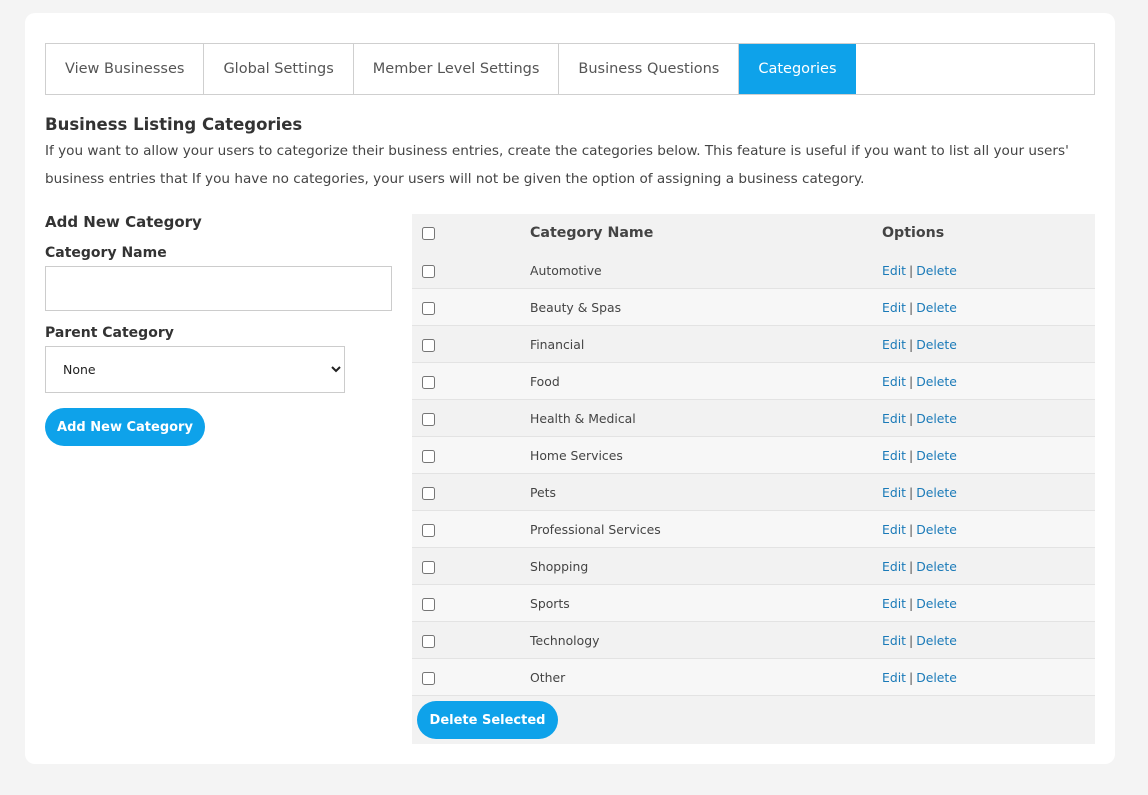  I want to click on category-name-label: Category Name, so click(106, 253).